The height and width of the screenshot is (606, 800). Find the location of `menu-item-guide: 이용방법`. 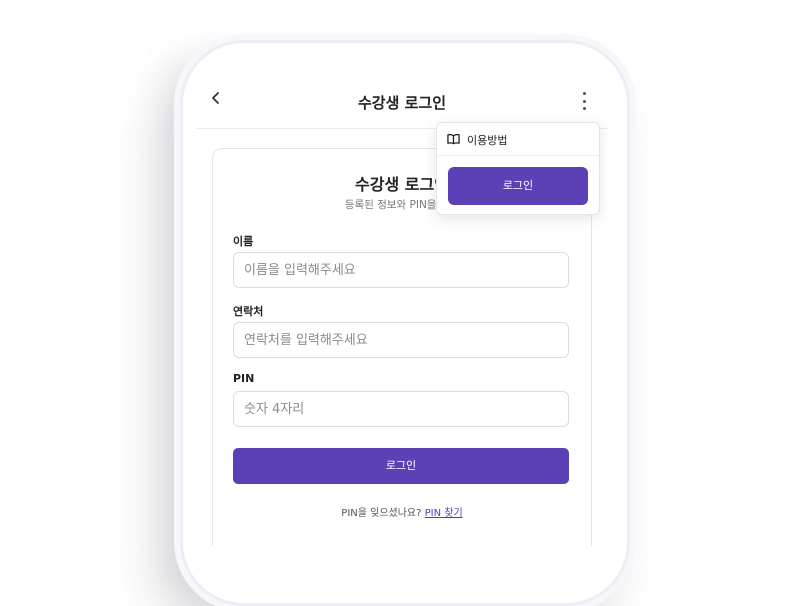

menu-item-guide: 이용방법 is located at coordinates (518, 139).